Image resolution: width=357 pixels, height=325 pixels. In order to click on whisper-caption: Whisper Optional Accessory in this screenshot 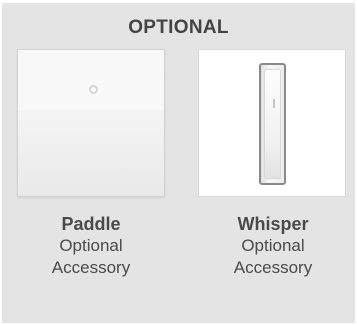, I will do `click(272, 246)`.